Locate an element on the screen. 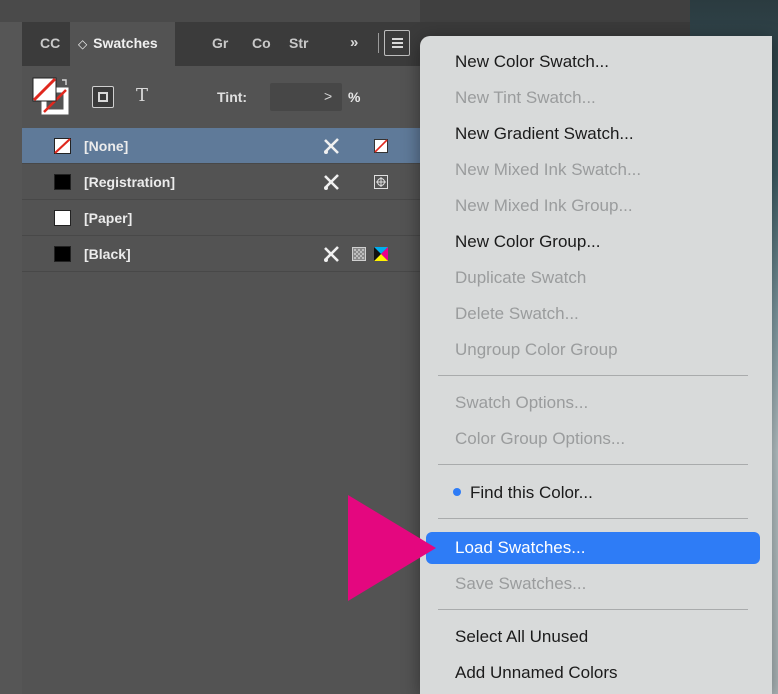 The image size is (778, 694). tab-color: Co is located at coordinates (261, 43).